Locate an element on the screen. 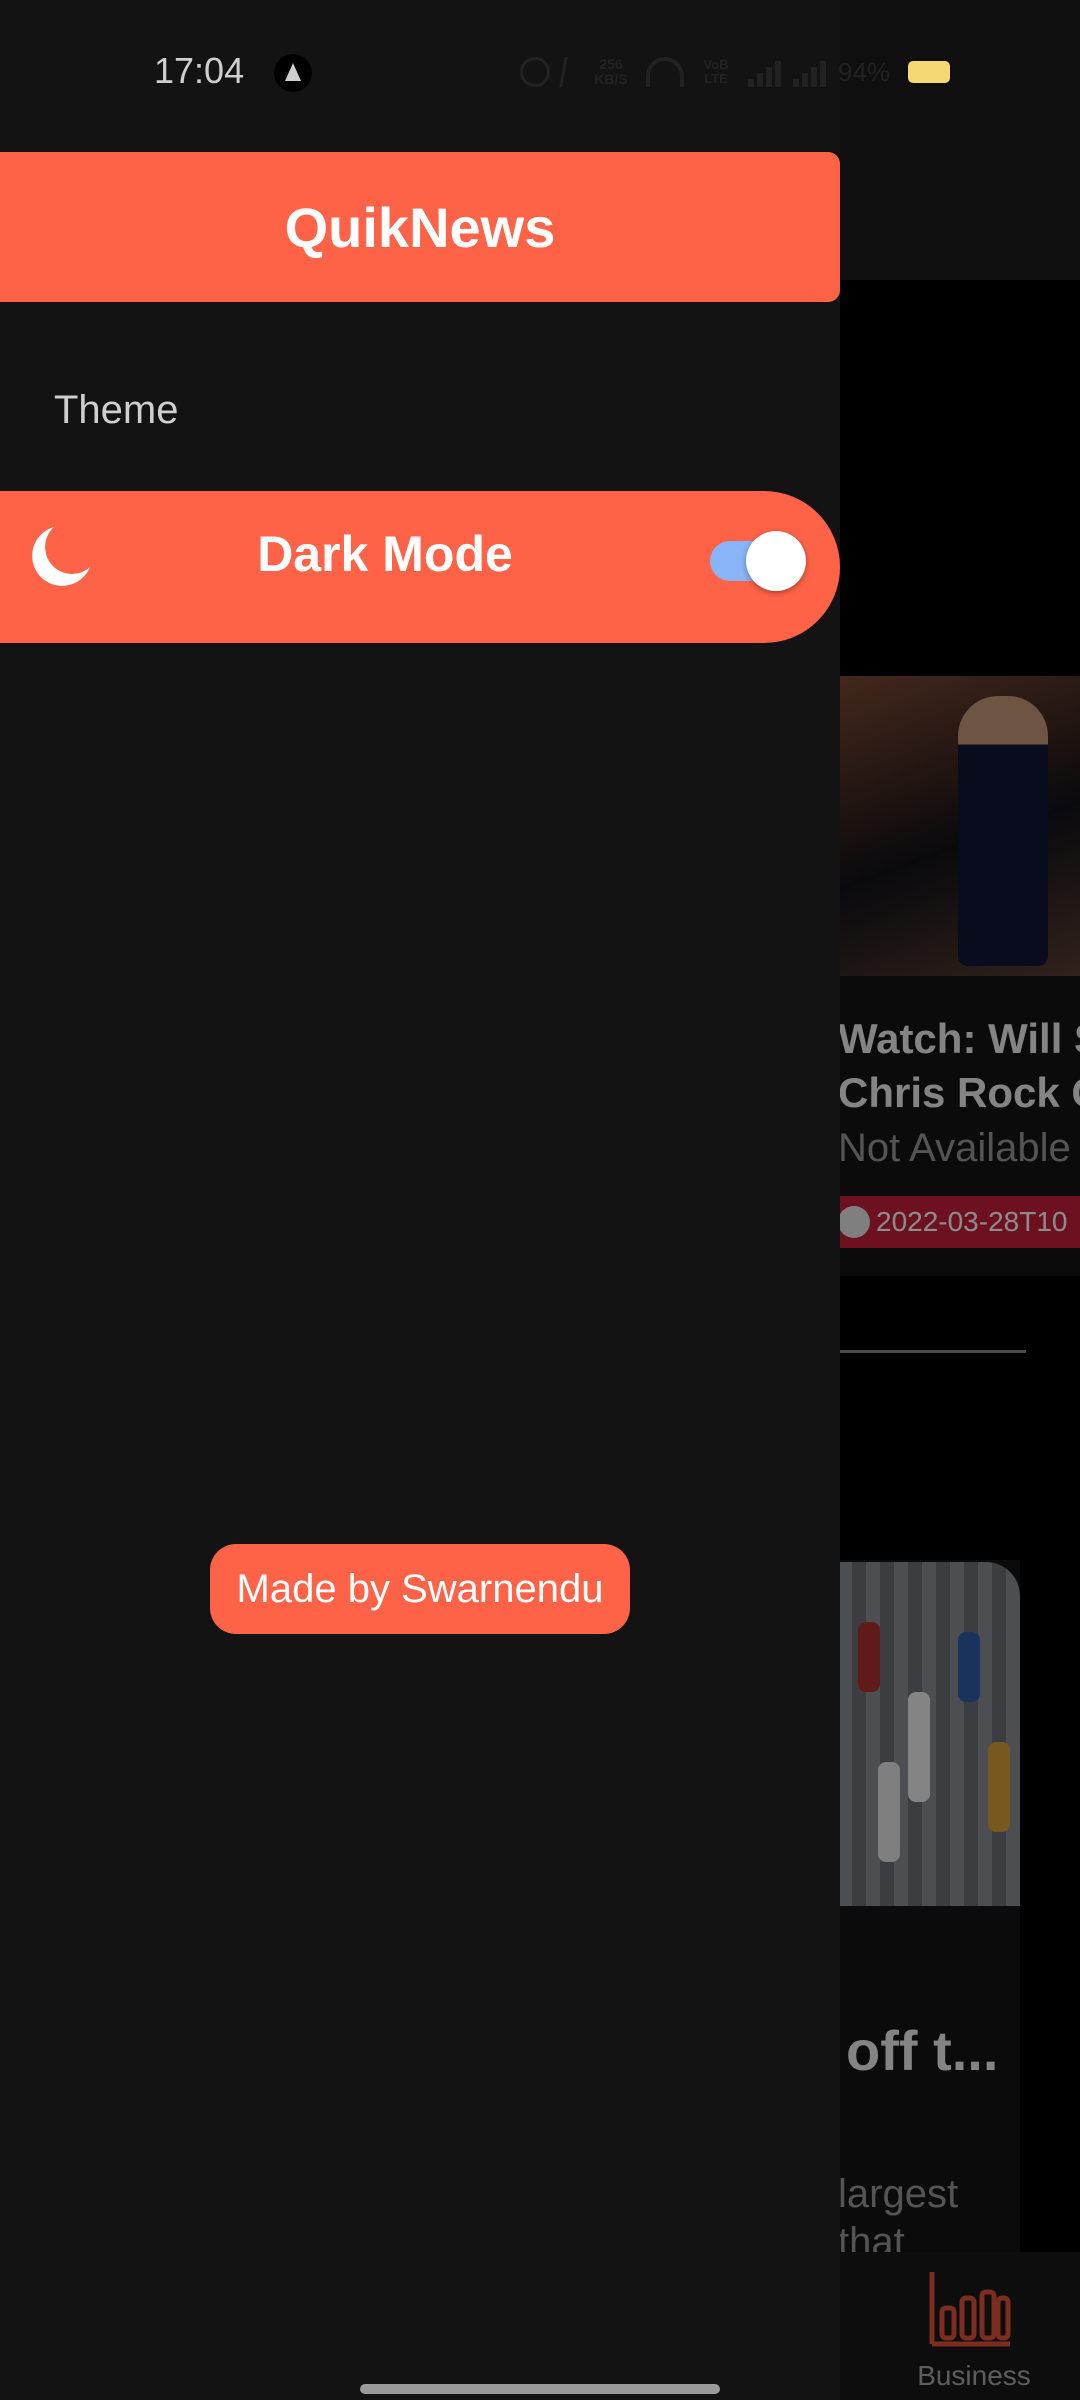  dark-mode-item: Dark Mode is located at coordinates (420, 567).